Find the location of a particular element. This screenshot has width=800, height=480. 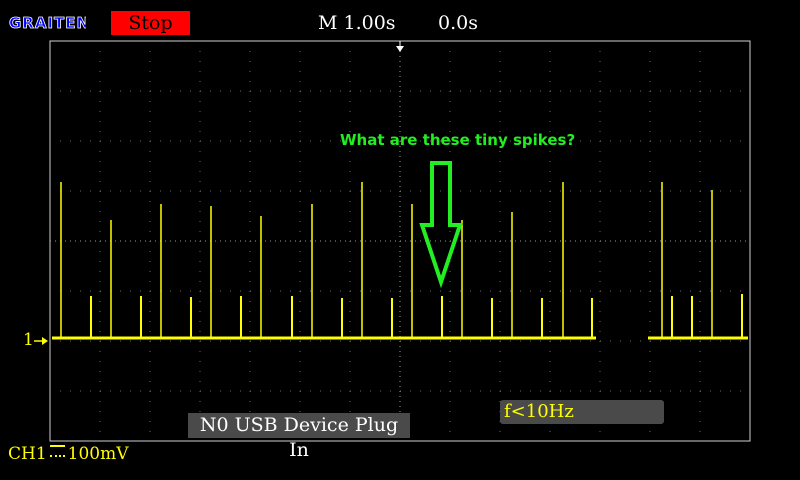

ch1-name: CH1 is located at coordinates (27, 454).